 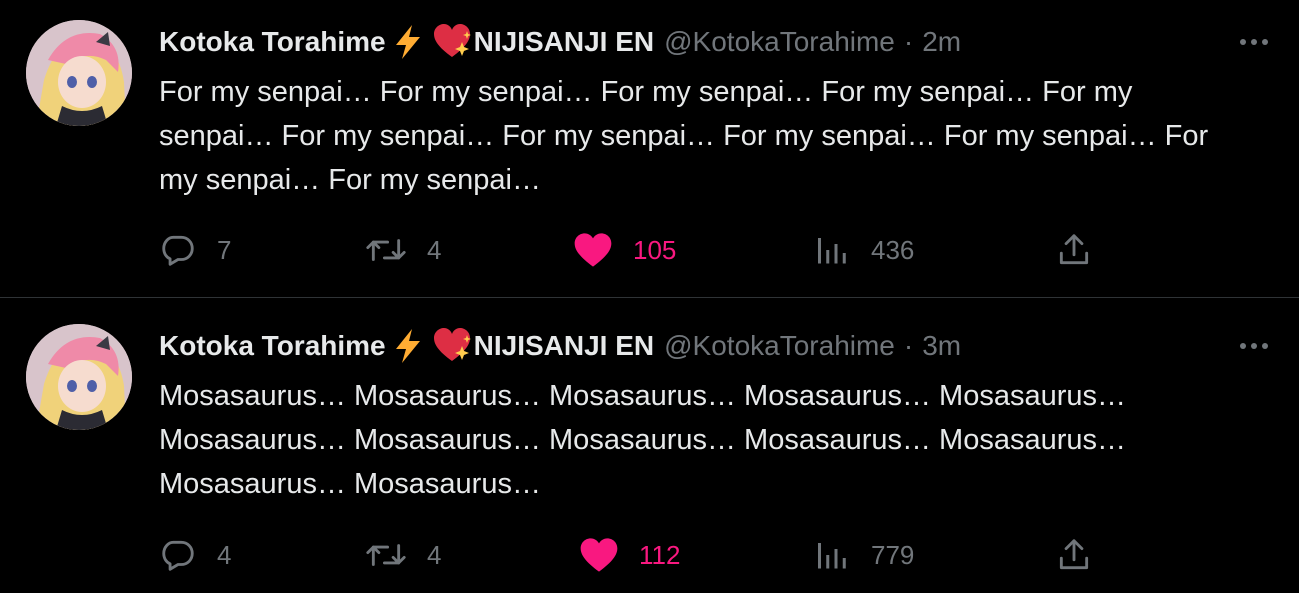 I want to click on action-bar: 4 4 112 779, so click(x=659, y=555).